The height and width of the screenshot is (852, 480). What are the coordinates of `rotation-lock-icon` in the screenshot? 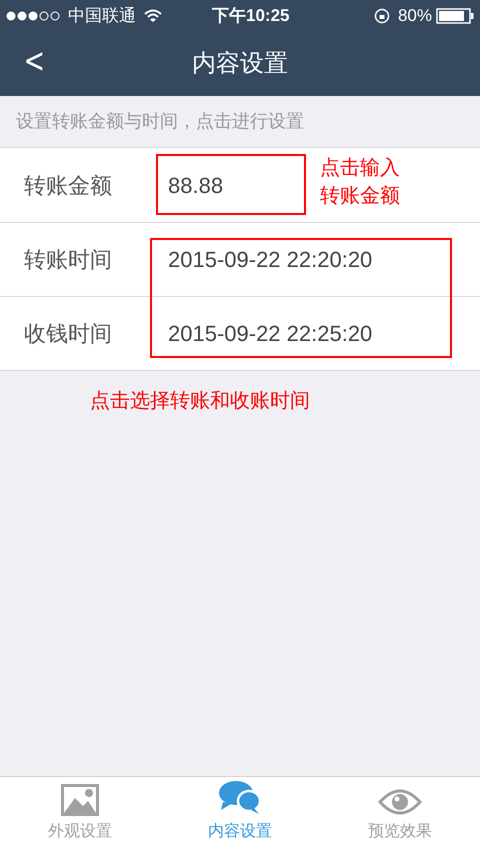 It's located at (382, 16).